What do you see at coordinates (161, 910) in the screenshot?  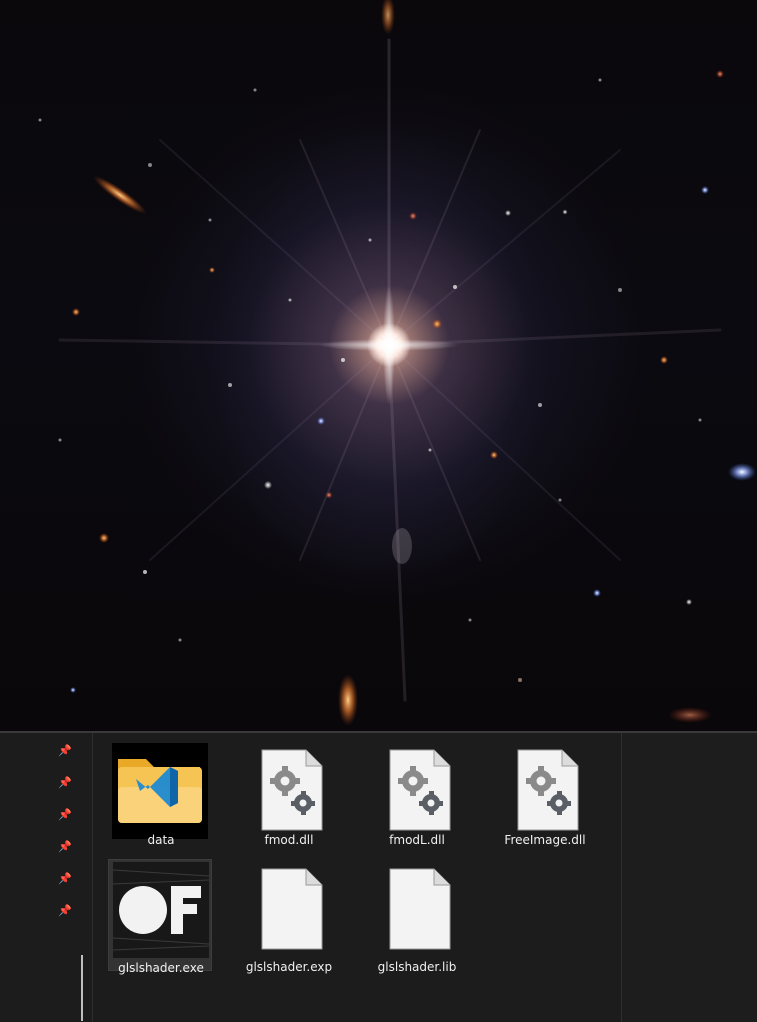 I see `openframeworks-app-icon` at bounding box center [161, 910].